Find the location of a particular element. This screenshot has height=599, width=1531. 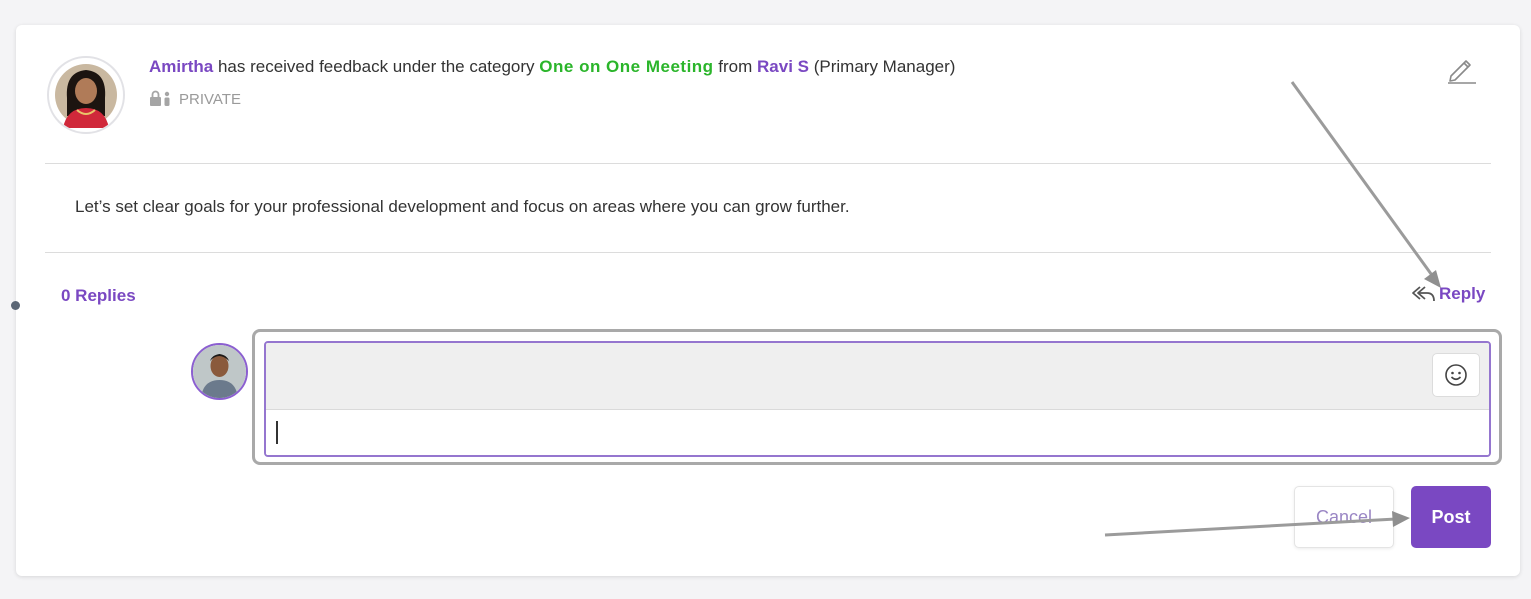

current-user-avatar is located at coordinates (219, 371).